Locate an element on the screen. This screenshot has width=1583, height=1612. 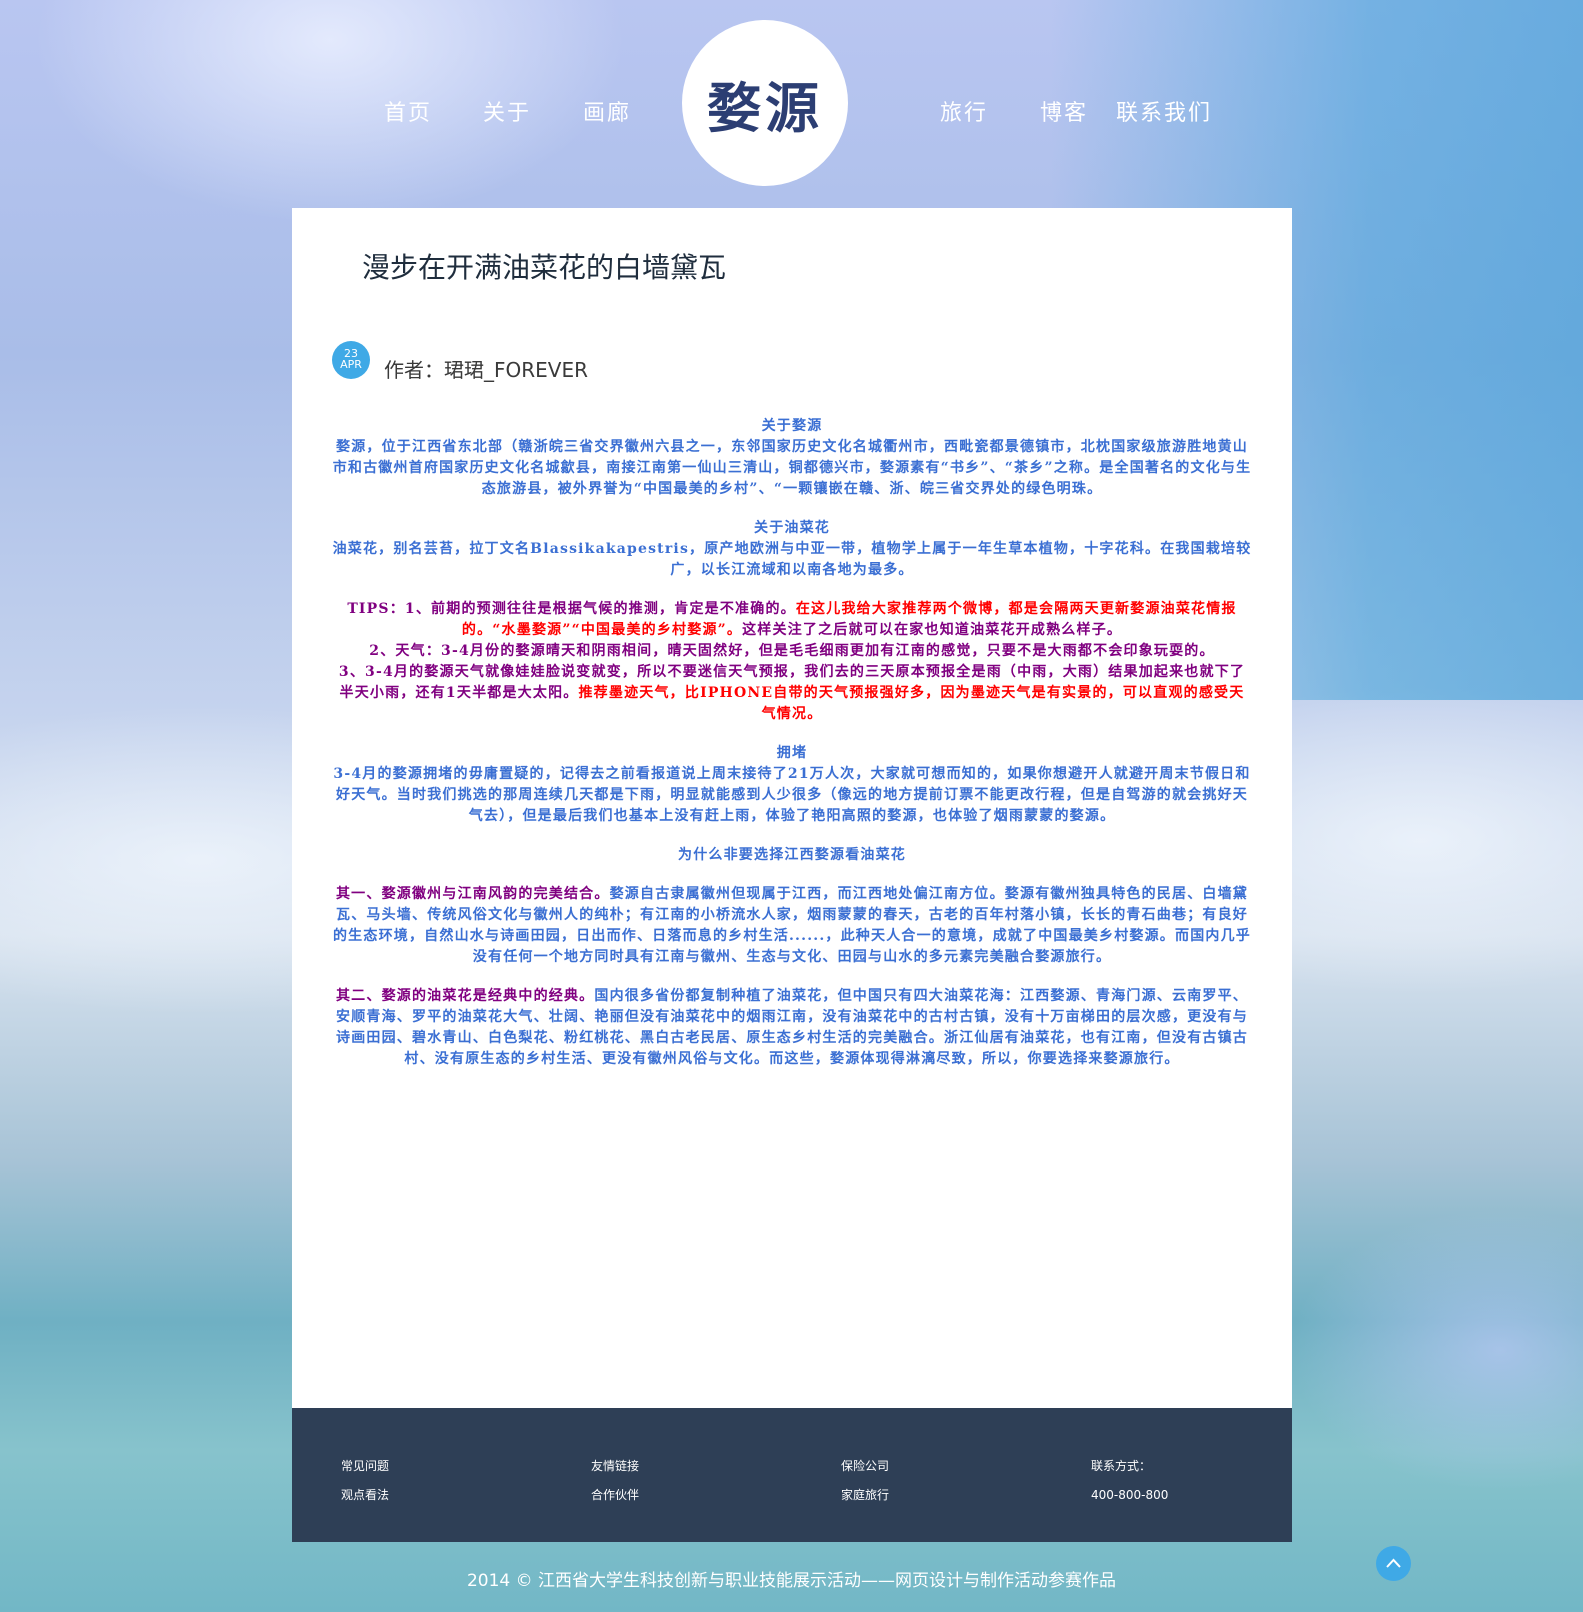
contact-phone: 400-800-800 is located at coordinates (1130, 1495).